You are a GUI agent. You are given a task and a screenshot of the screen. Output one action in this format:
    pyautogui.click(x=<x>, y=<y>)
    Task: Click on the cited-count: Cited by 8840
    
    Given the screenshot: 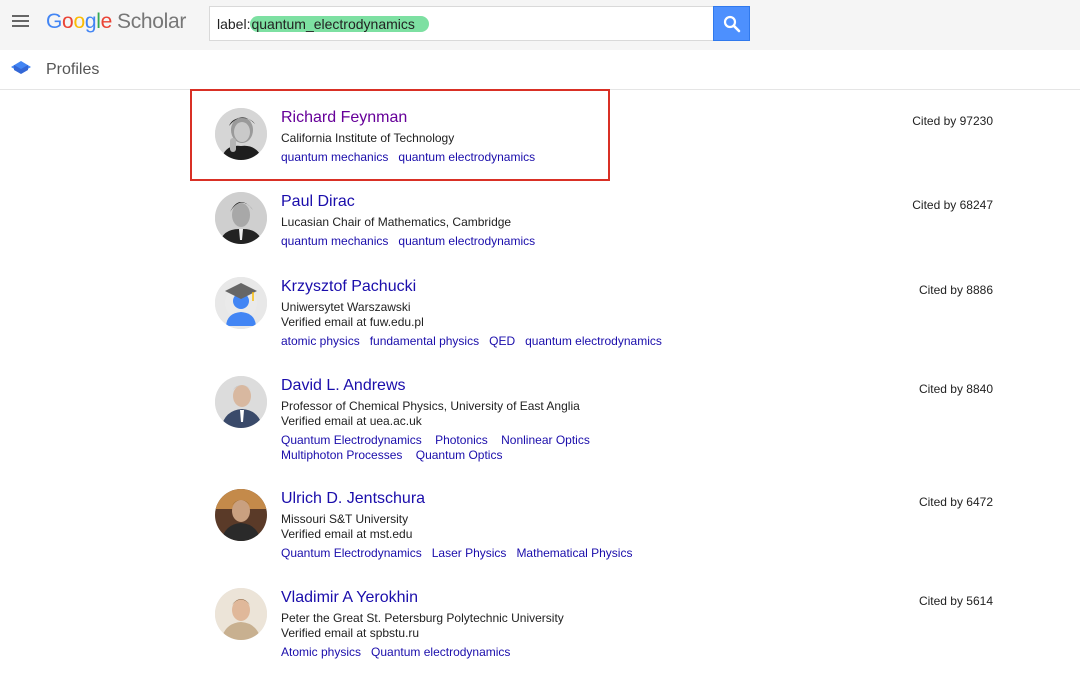 What is the action you would take?
    pyautogui.click(x=955, y=389)
    